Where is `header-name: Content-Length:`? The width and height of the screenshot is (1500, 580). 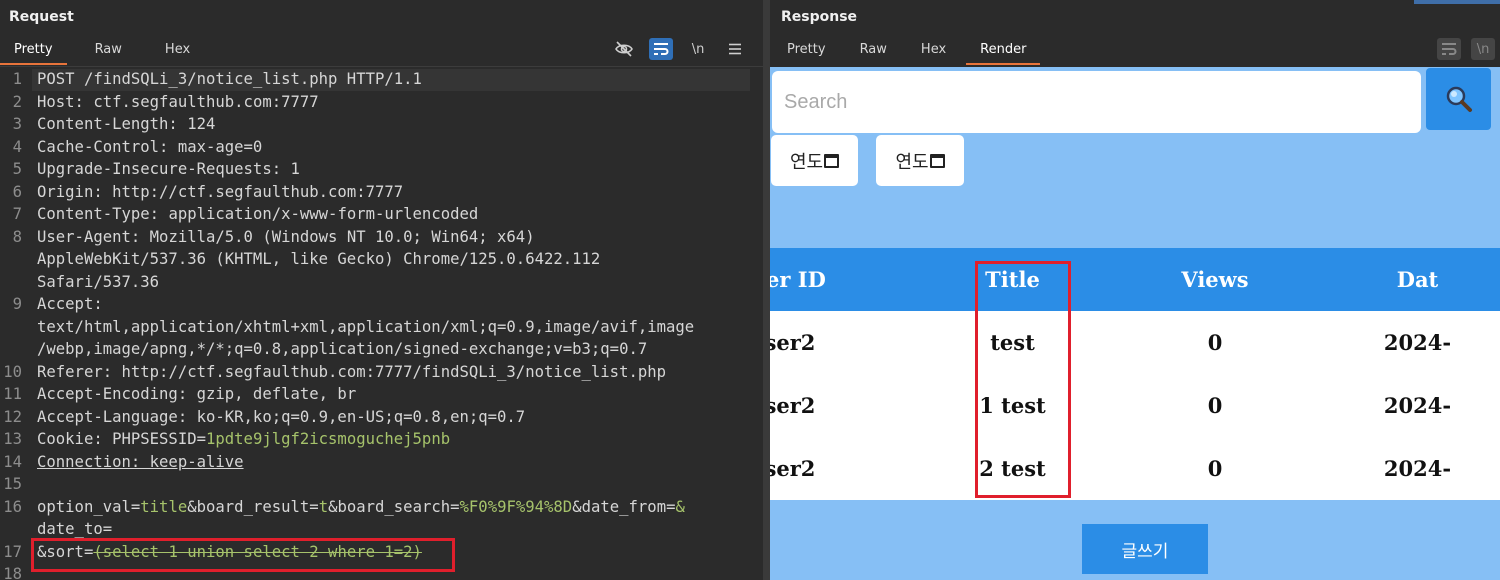
header-name: Content-Length: is located at coordinates (107, 124).